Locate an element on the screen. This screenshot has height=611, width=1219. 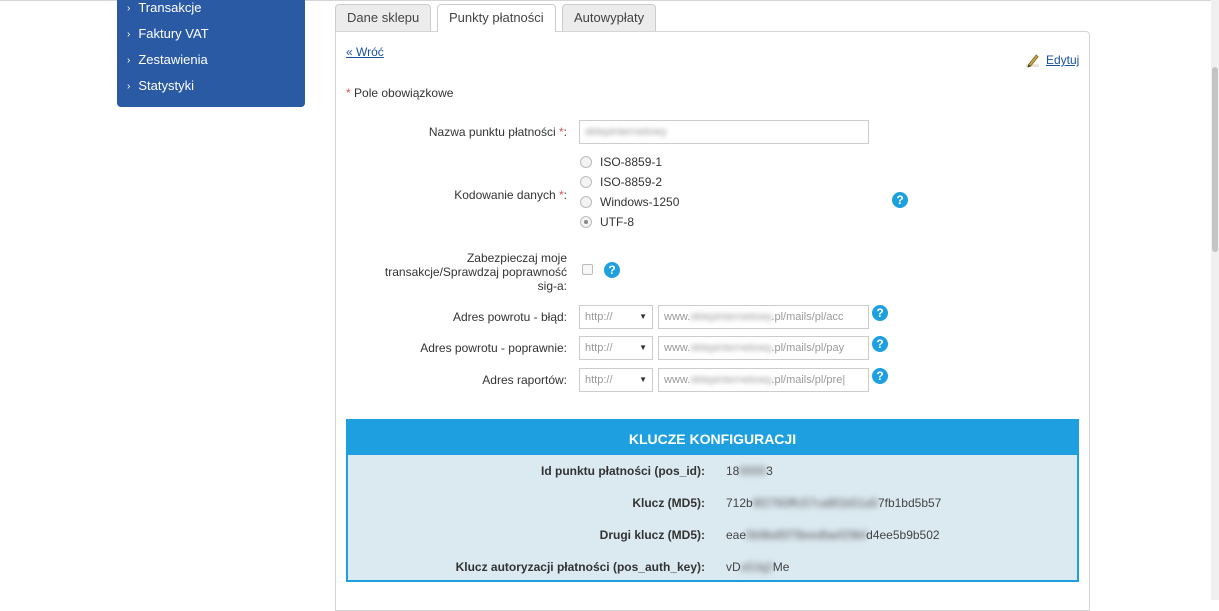
url-suffix: .pl/mails/pl/acc is located at coordinates (807, 317).